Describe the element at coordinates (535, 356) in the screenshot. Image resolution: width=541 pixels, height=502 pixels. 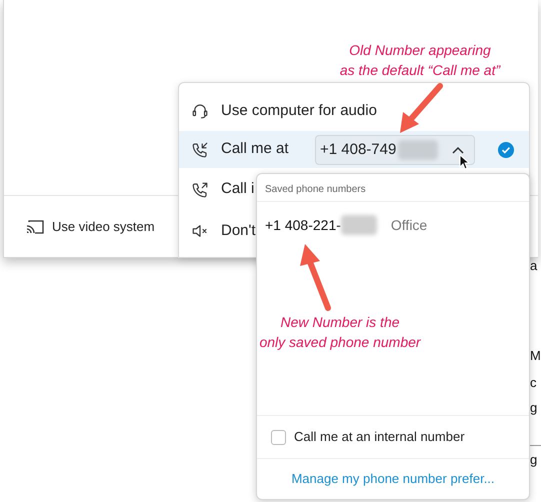
I see `background-text: M` at that location.